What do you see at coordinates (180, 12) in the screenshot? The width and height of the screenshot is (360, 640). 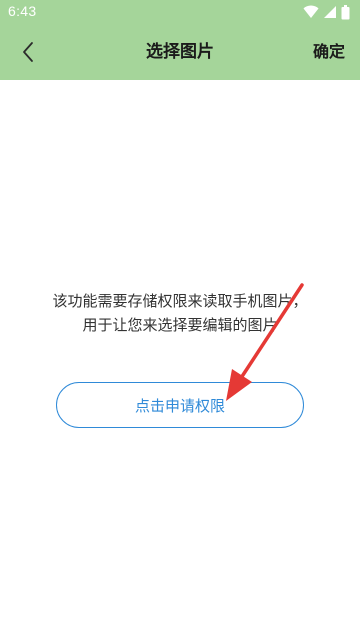 I see `status-bar: 6:43` at bounding box center [180, 12].